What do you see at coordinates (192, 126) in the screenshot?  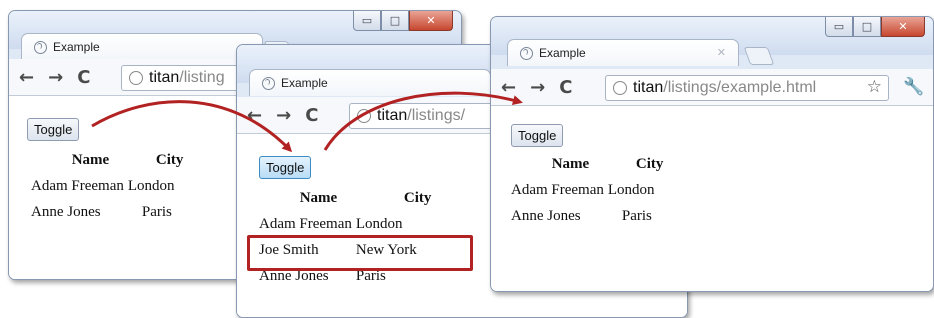 I see `arrow-toggle-to-window2` at bounding box center [192, 126].